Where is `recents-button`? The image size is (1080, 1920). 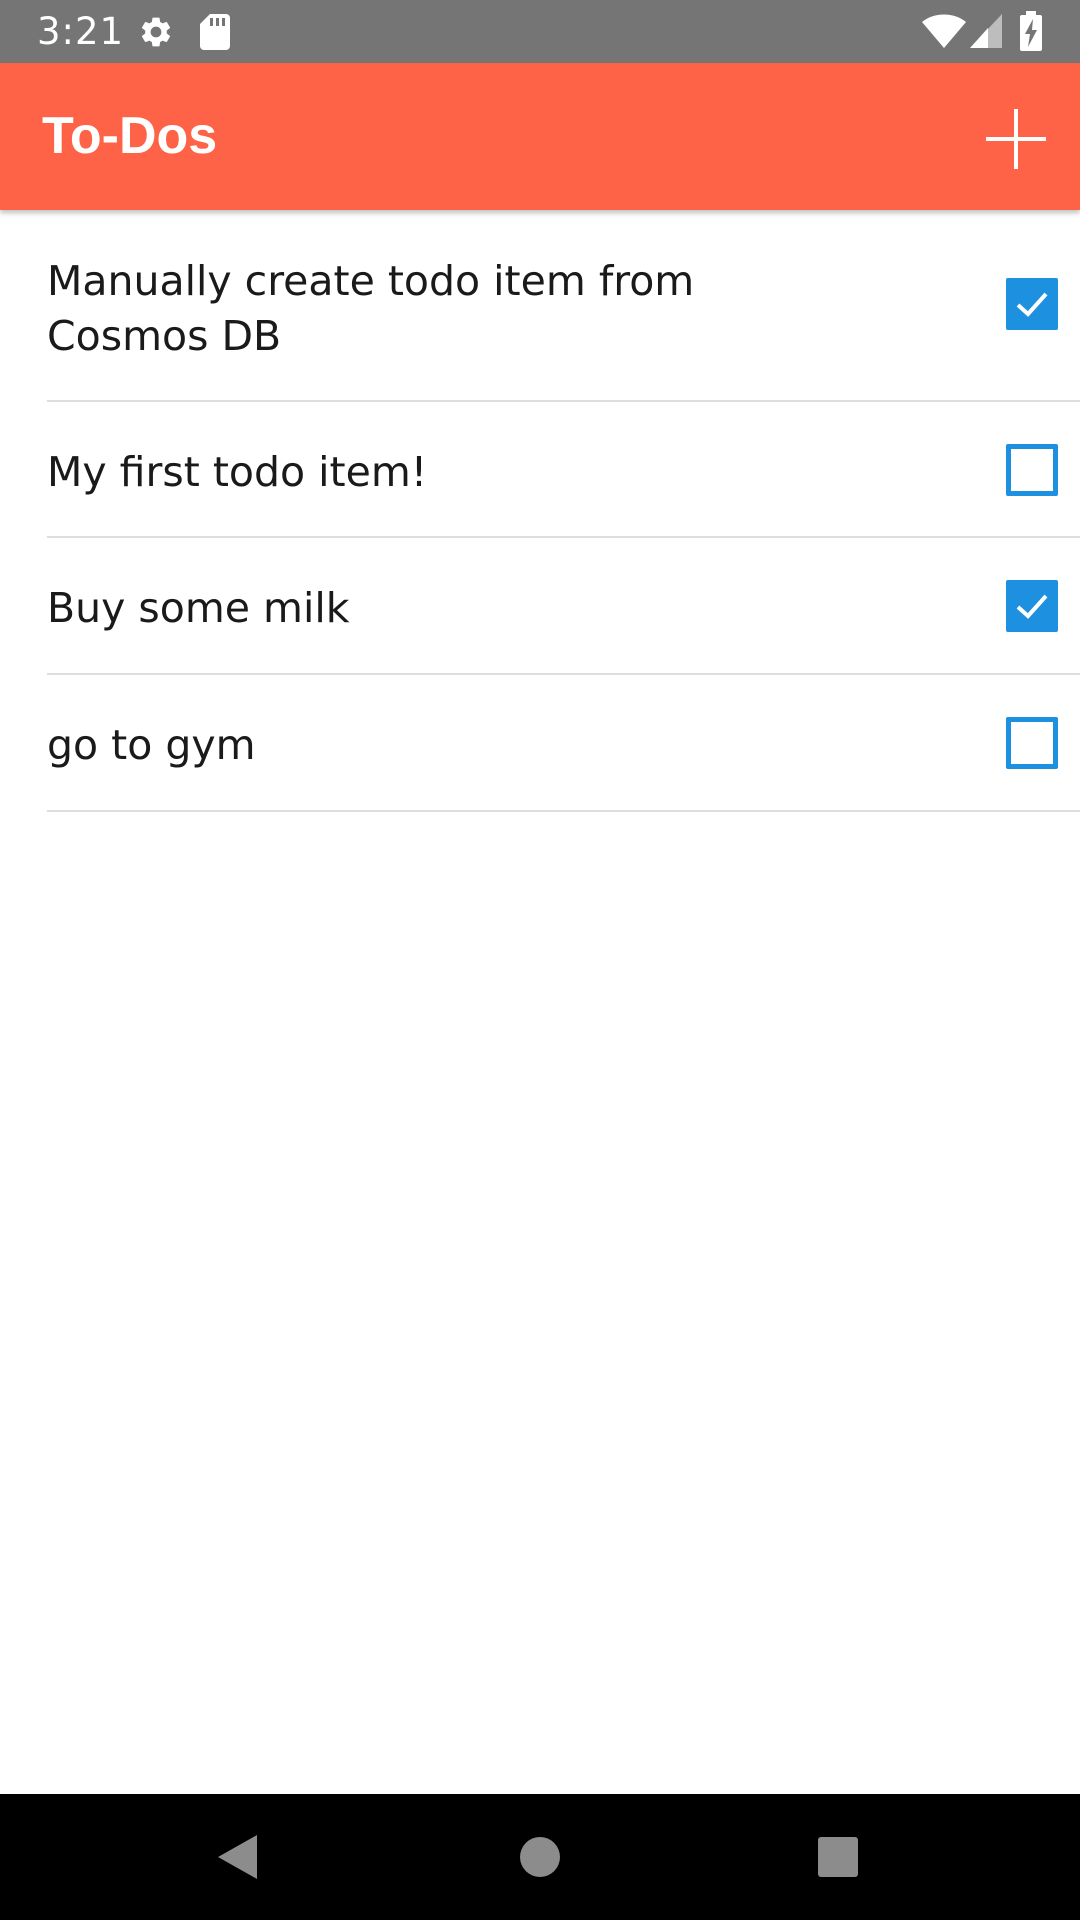
recents-button is located at coordinates (838, 1857).